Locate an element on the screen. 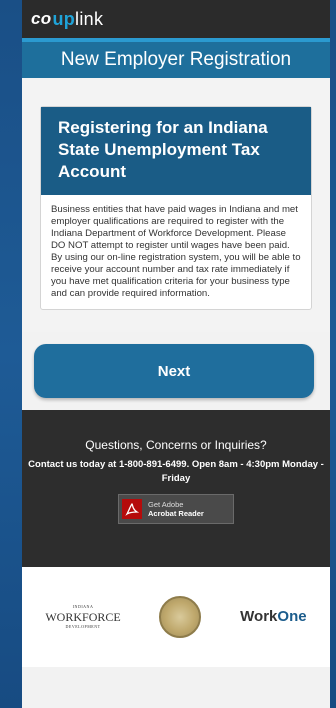  logo-link: link is located at coordinates (89, 18).